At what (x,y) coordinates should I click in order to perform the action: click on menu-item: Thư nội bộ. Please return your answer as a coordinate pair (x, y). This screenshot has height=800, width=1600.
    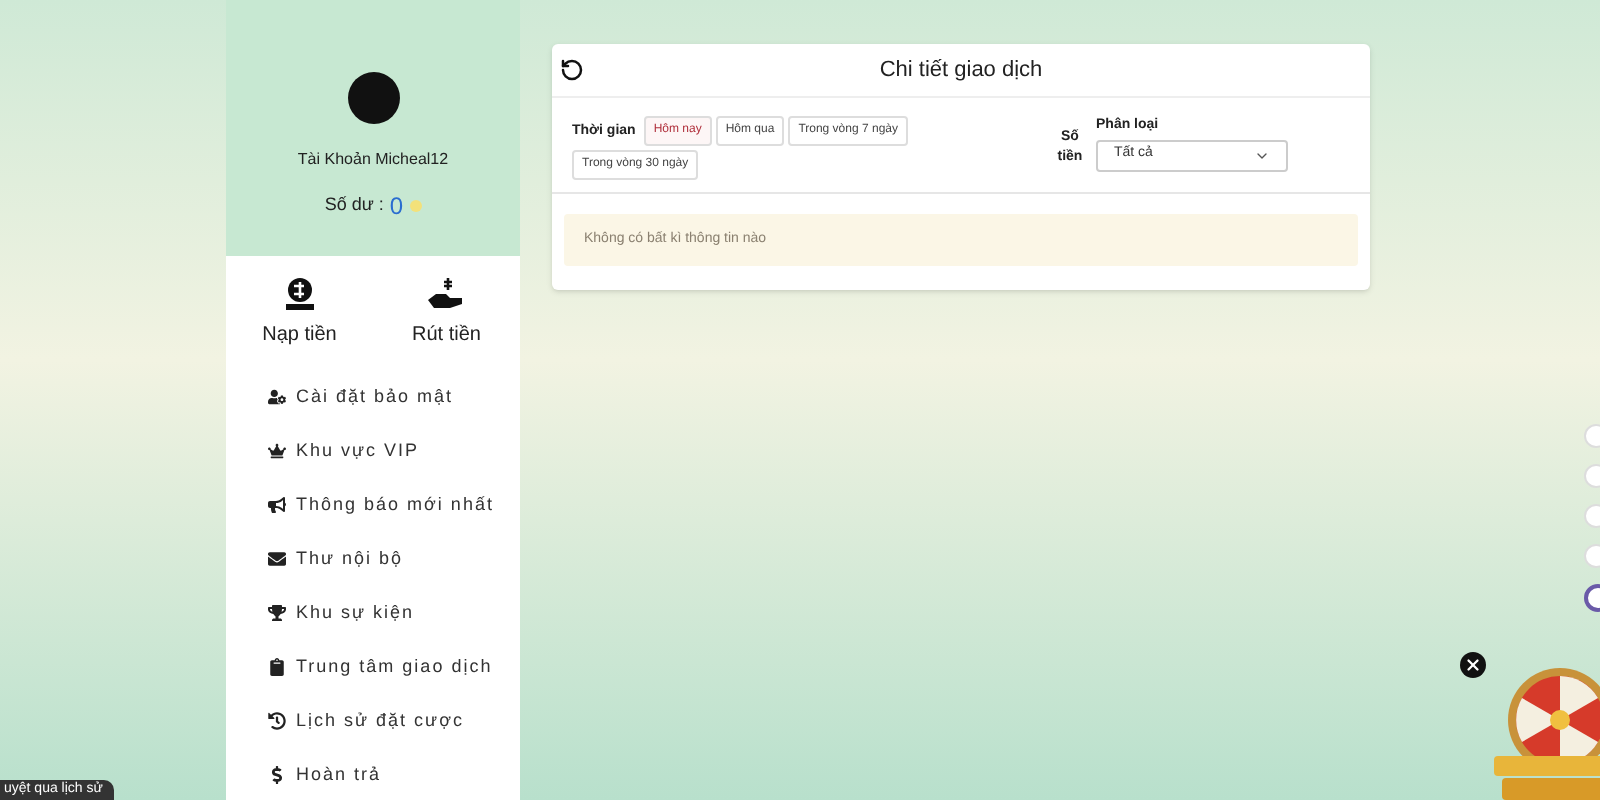
    Looking at the image, I should click on (394, 559).